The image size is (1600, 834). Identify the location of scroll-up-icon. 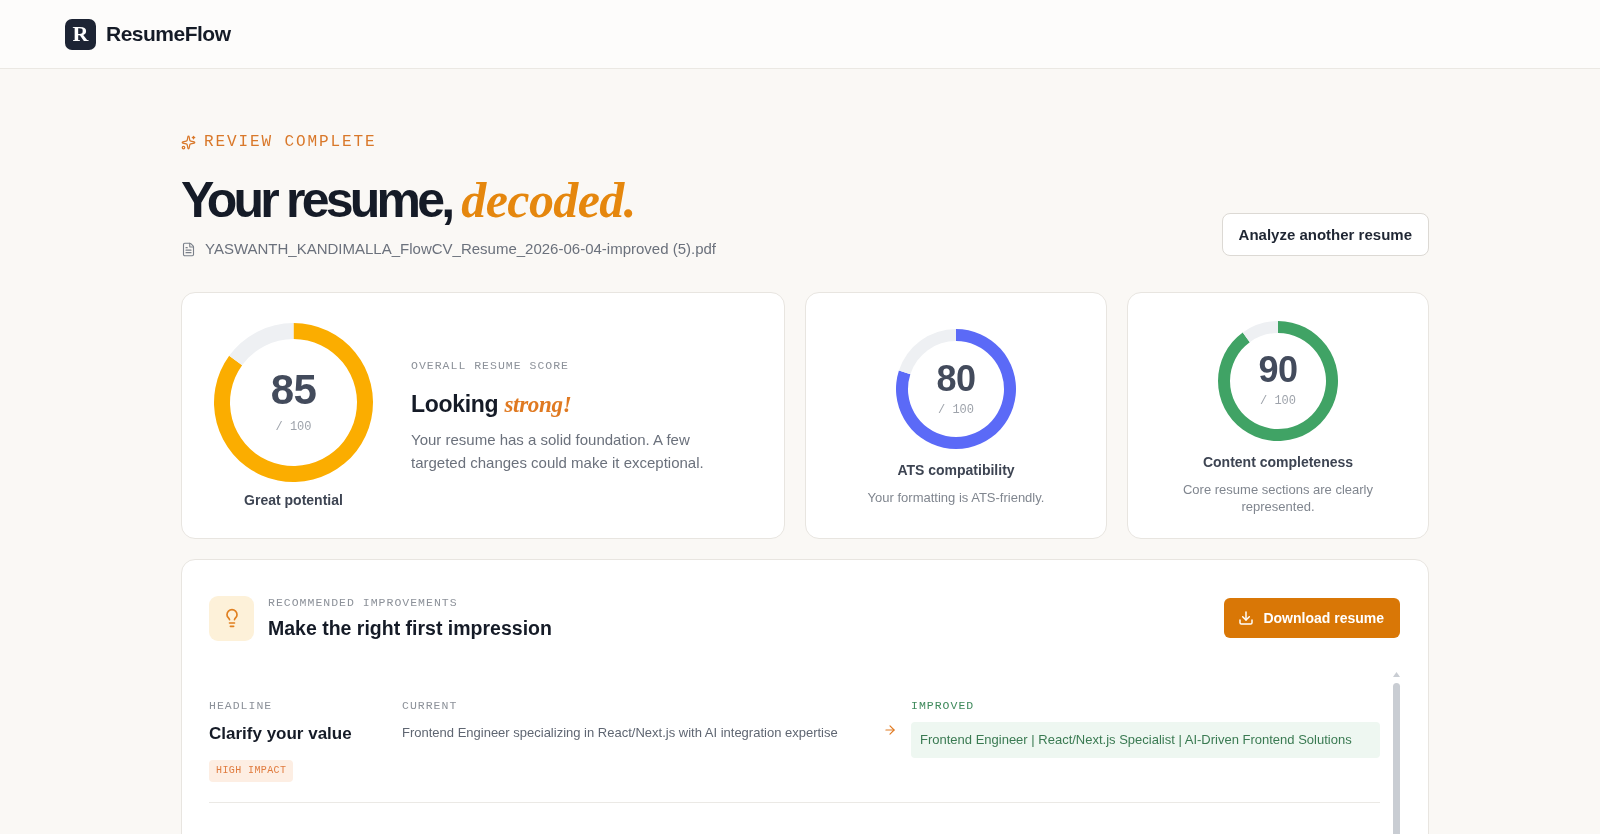
(1396, 674).